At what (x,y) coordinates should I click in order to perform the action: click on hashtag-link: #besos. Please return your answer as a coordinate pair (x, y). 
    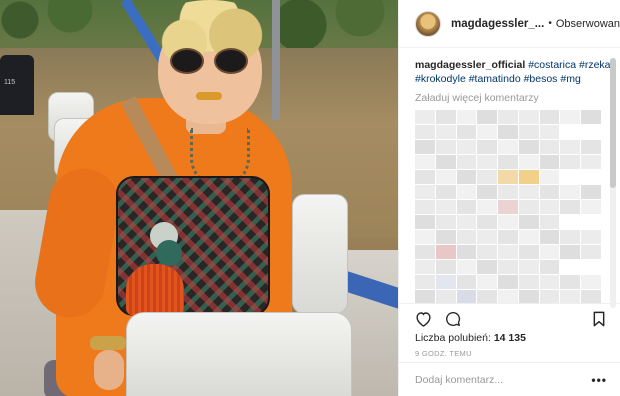
    Looking at the image, I should click on (541, 79).